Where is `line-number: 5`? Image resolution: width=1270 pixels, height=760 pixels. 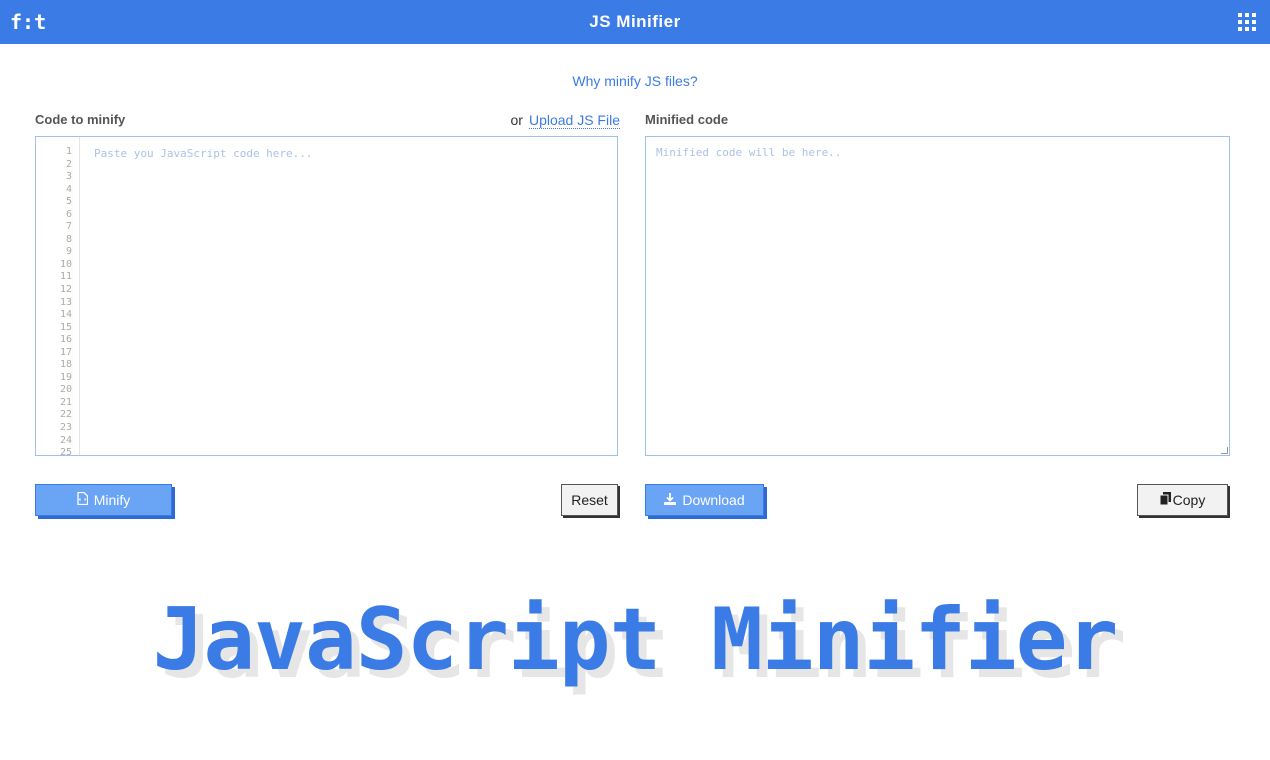
line-number: 5 is located at coordinates (68, 202).